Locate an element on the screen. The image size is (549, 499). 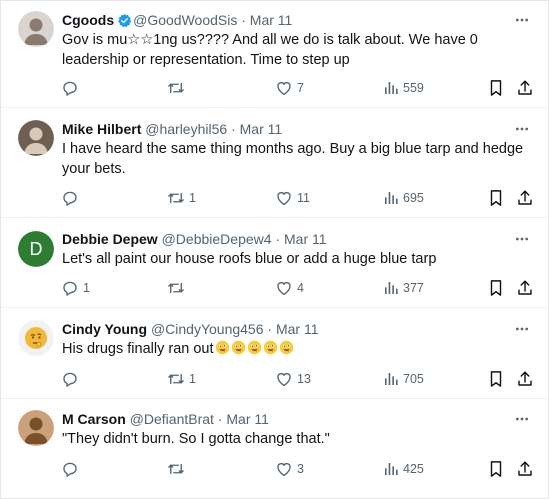
like-button: 3 is located at coordinates (289, 469).